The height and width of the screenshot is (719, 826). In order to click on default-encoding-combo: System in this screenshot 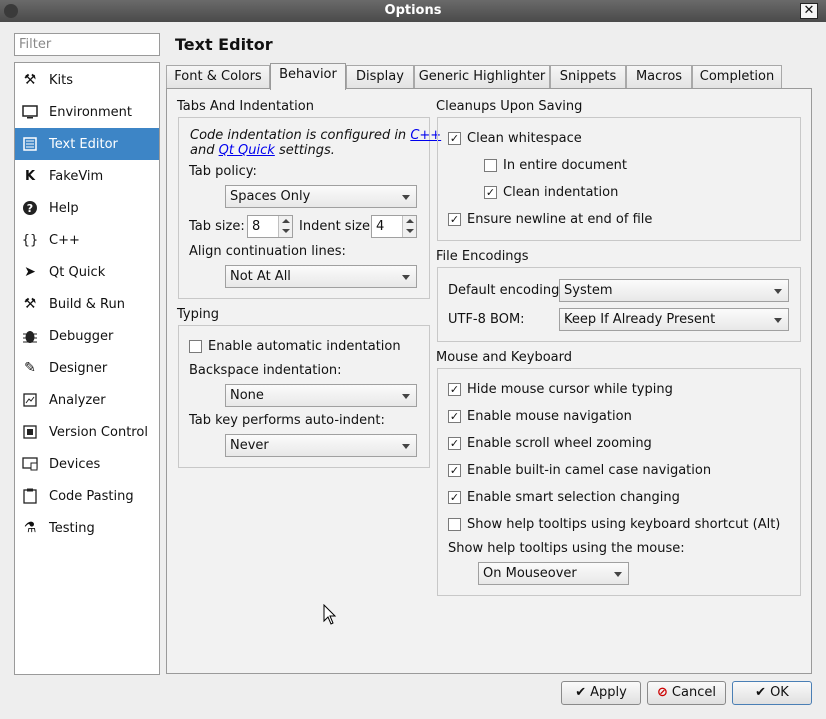, I will do `click(674, 290)`.